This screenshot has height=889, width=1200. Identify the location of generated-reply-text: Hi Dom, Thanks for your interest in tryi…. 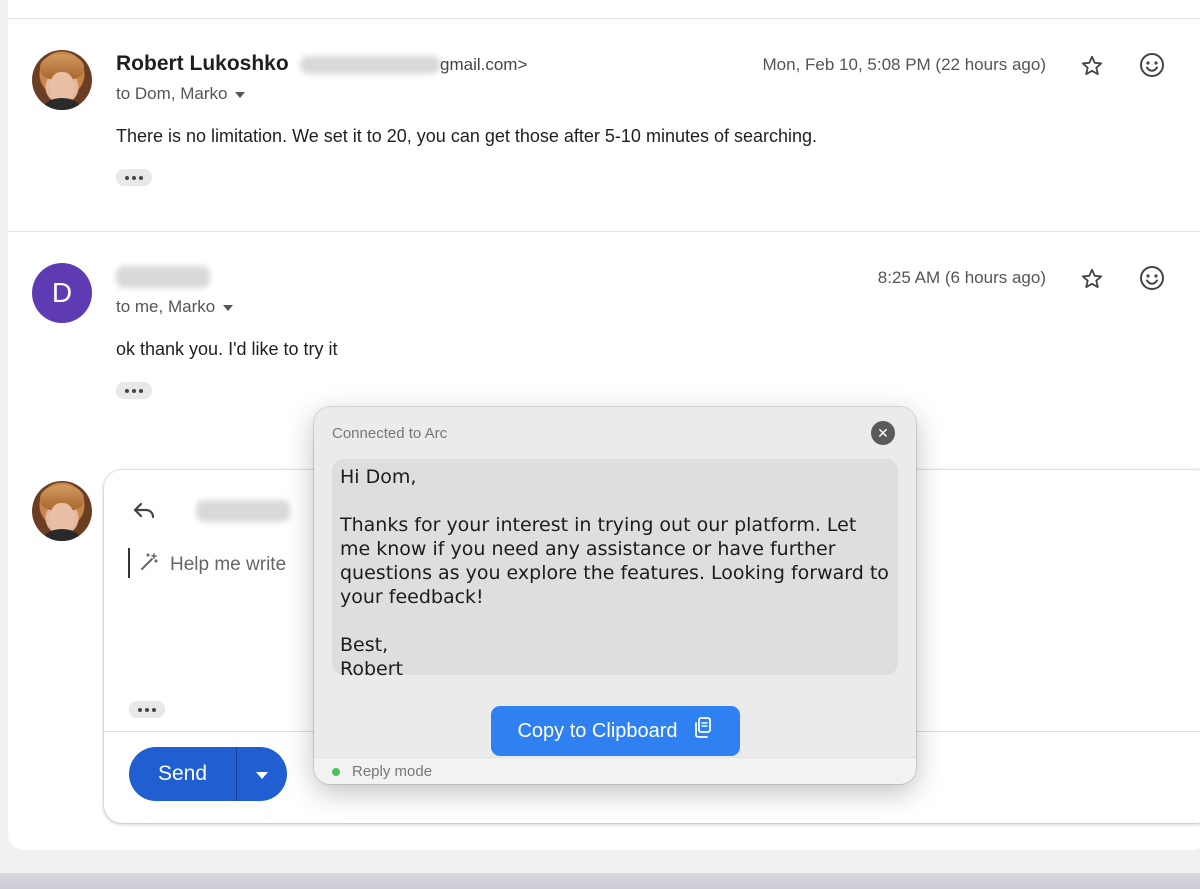
(615, 569).